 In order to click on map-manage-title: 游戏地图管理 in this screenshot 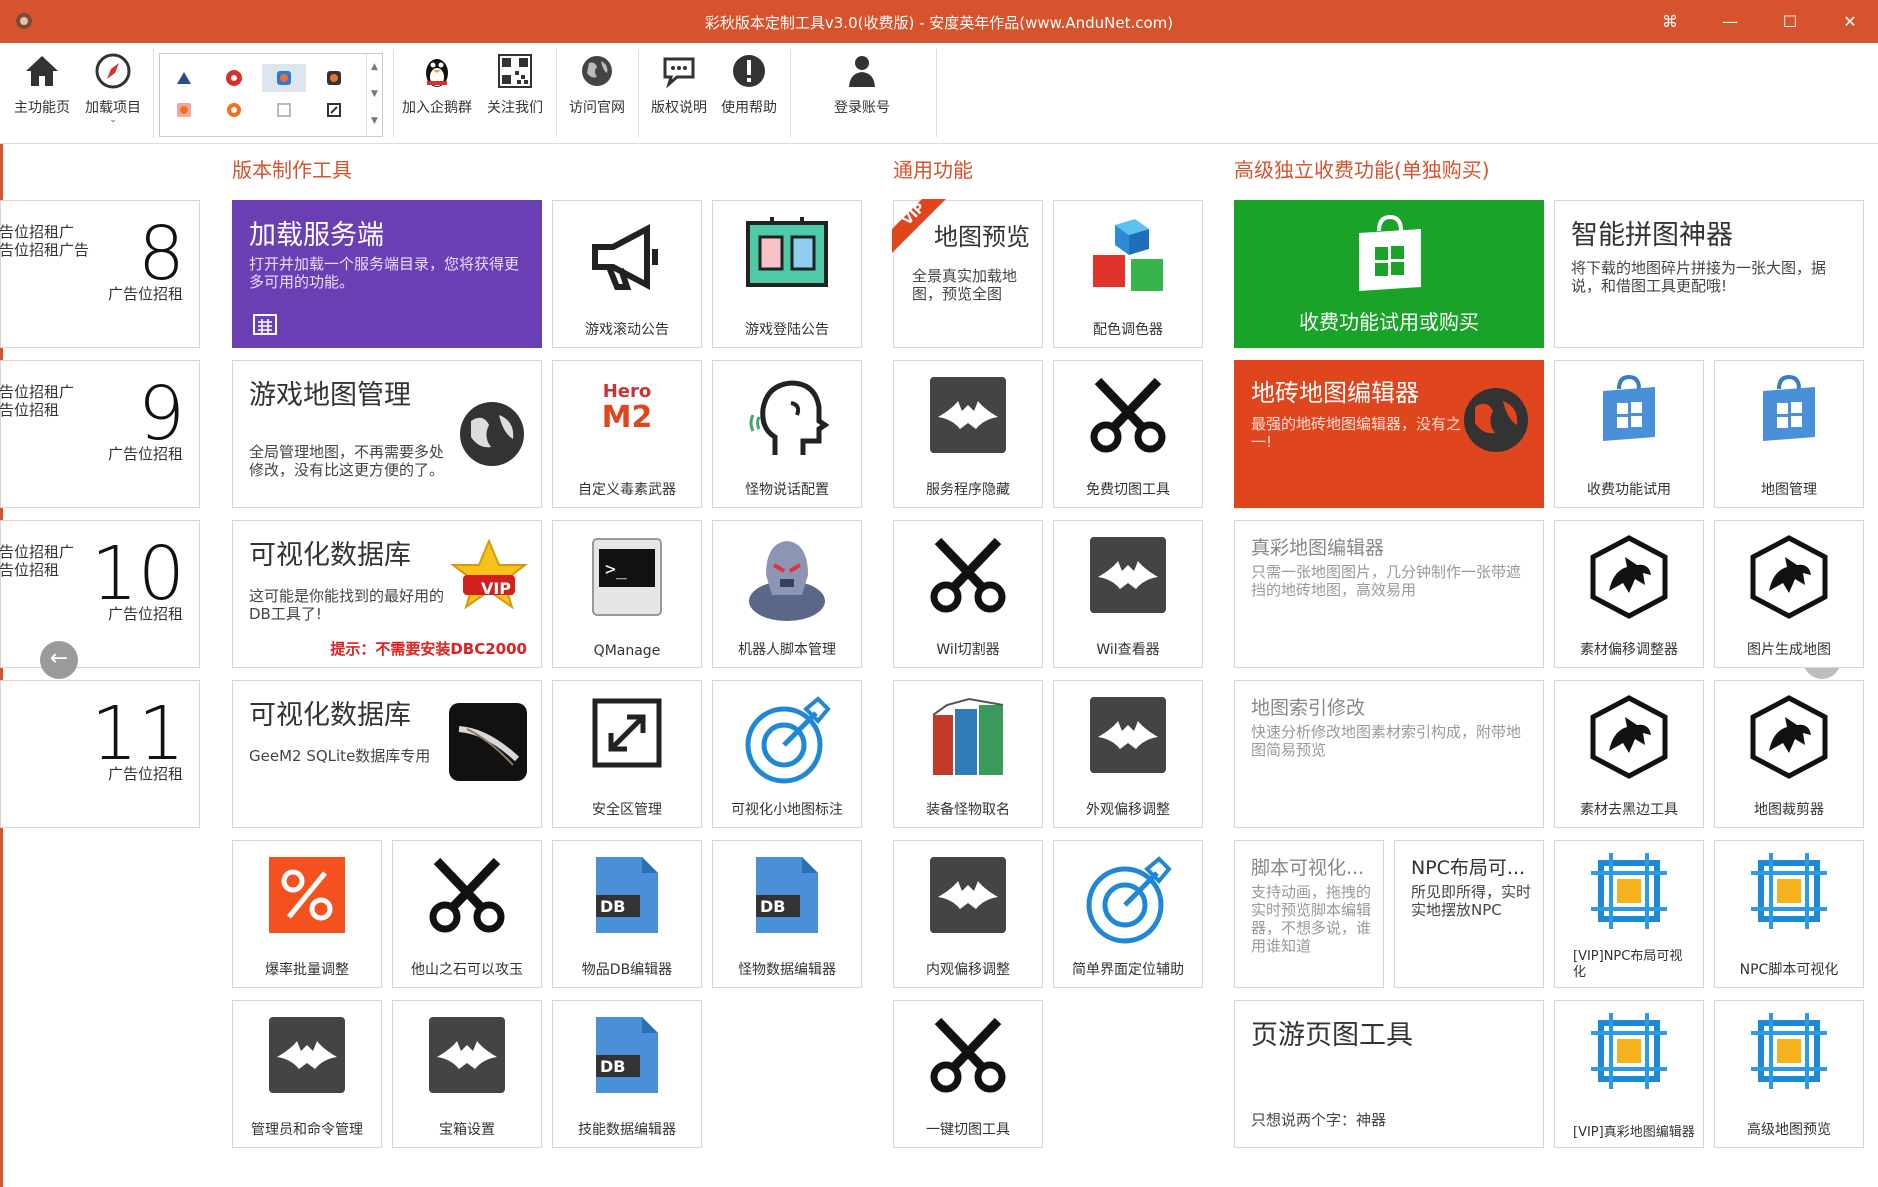, I will do `click(330, 395)`.